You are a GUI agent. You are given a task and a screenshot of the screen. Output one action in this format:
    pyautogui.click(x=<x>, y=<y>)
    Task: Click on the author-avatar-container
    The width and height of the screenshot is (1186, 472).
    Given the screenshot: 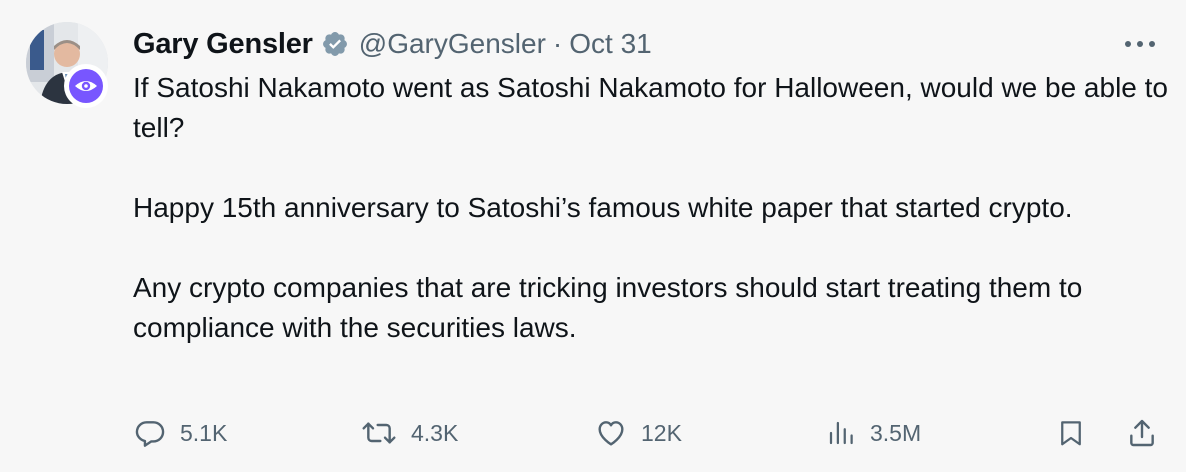 What is the action you would take?
    pyautogui.click(x=68, y=65)
    